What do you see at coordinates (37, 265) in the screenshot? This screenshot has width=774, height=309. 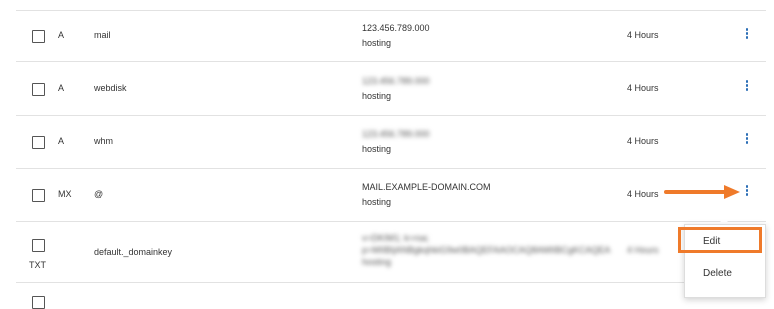 I see `record-type: TXT` at bounding box center [37, 265].